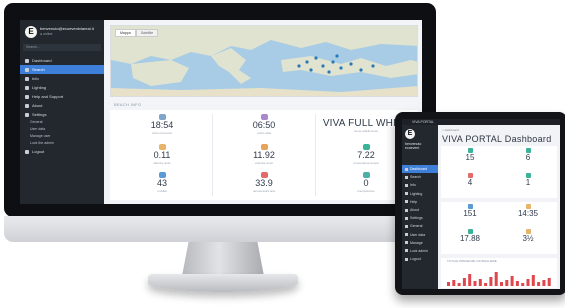 Image resolution: width=565 pixels, height=308 pixels. What do you see at coordinates (406, 210) in the screenshot?
I see `about-icon` at bounding box center [406, 210].